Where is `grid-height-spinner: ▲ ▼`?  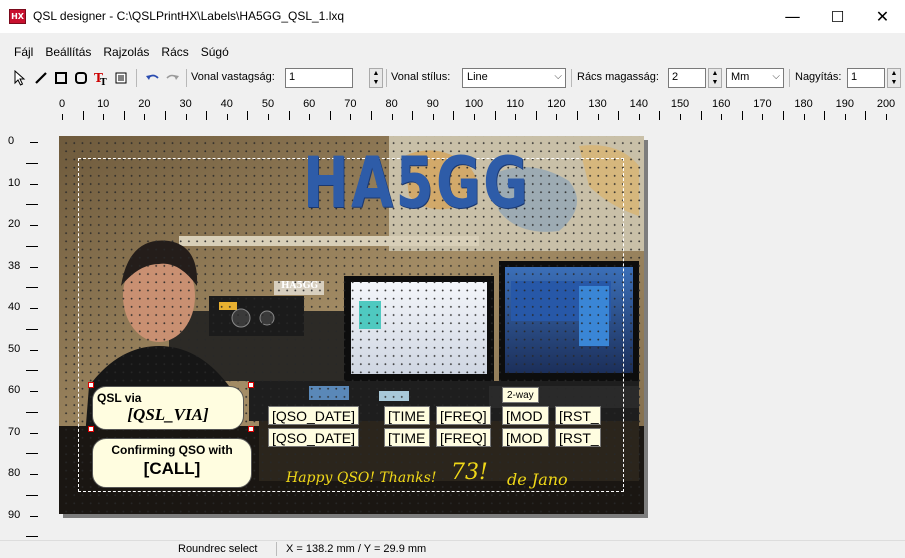 grid-height-spinner: ▲ ▼ is located at coordinates (715, 78).